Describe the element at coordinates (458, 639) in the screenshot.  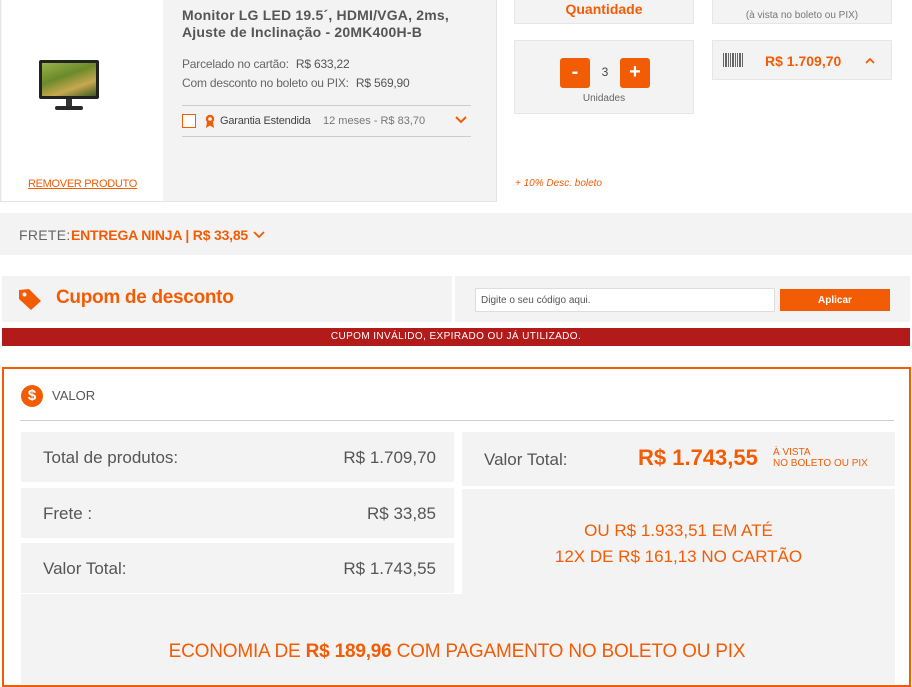
I see `economy-box` at that location.